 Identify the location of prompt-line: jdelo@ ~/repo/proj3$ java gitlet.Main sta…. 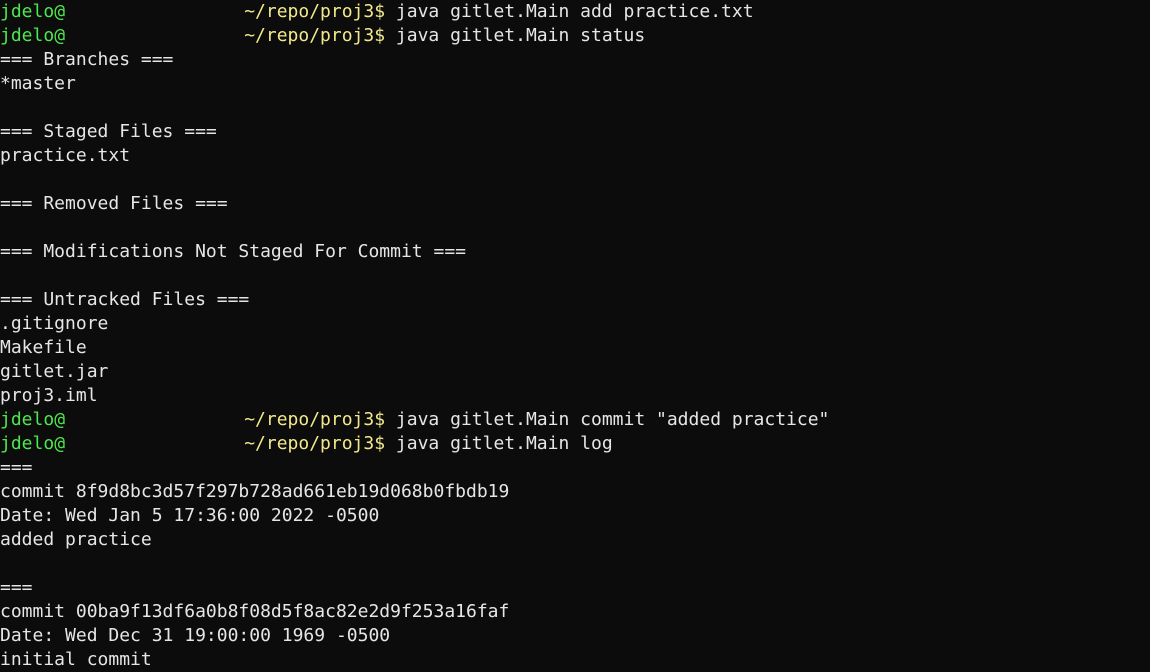
(575, 36).